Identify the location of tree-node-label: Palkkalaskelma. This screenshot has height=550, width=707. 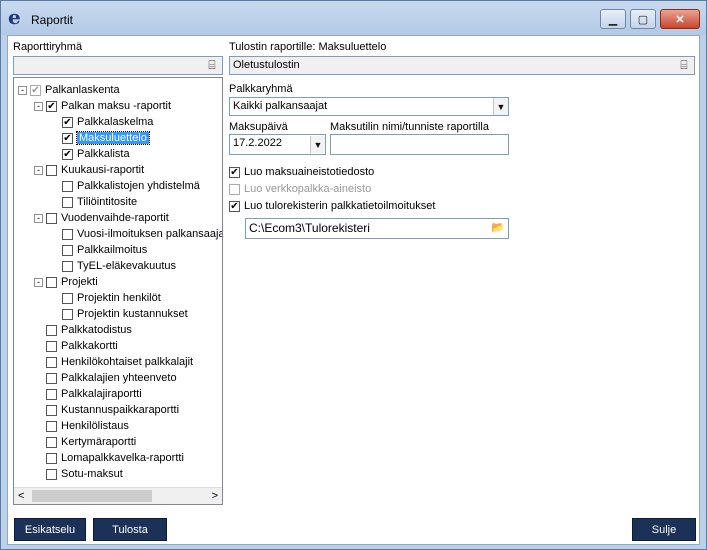
(115, 122).